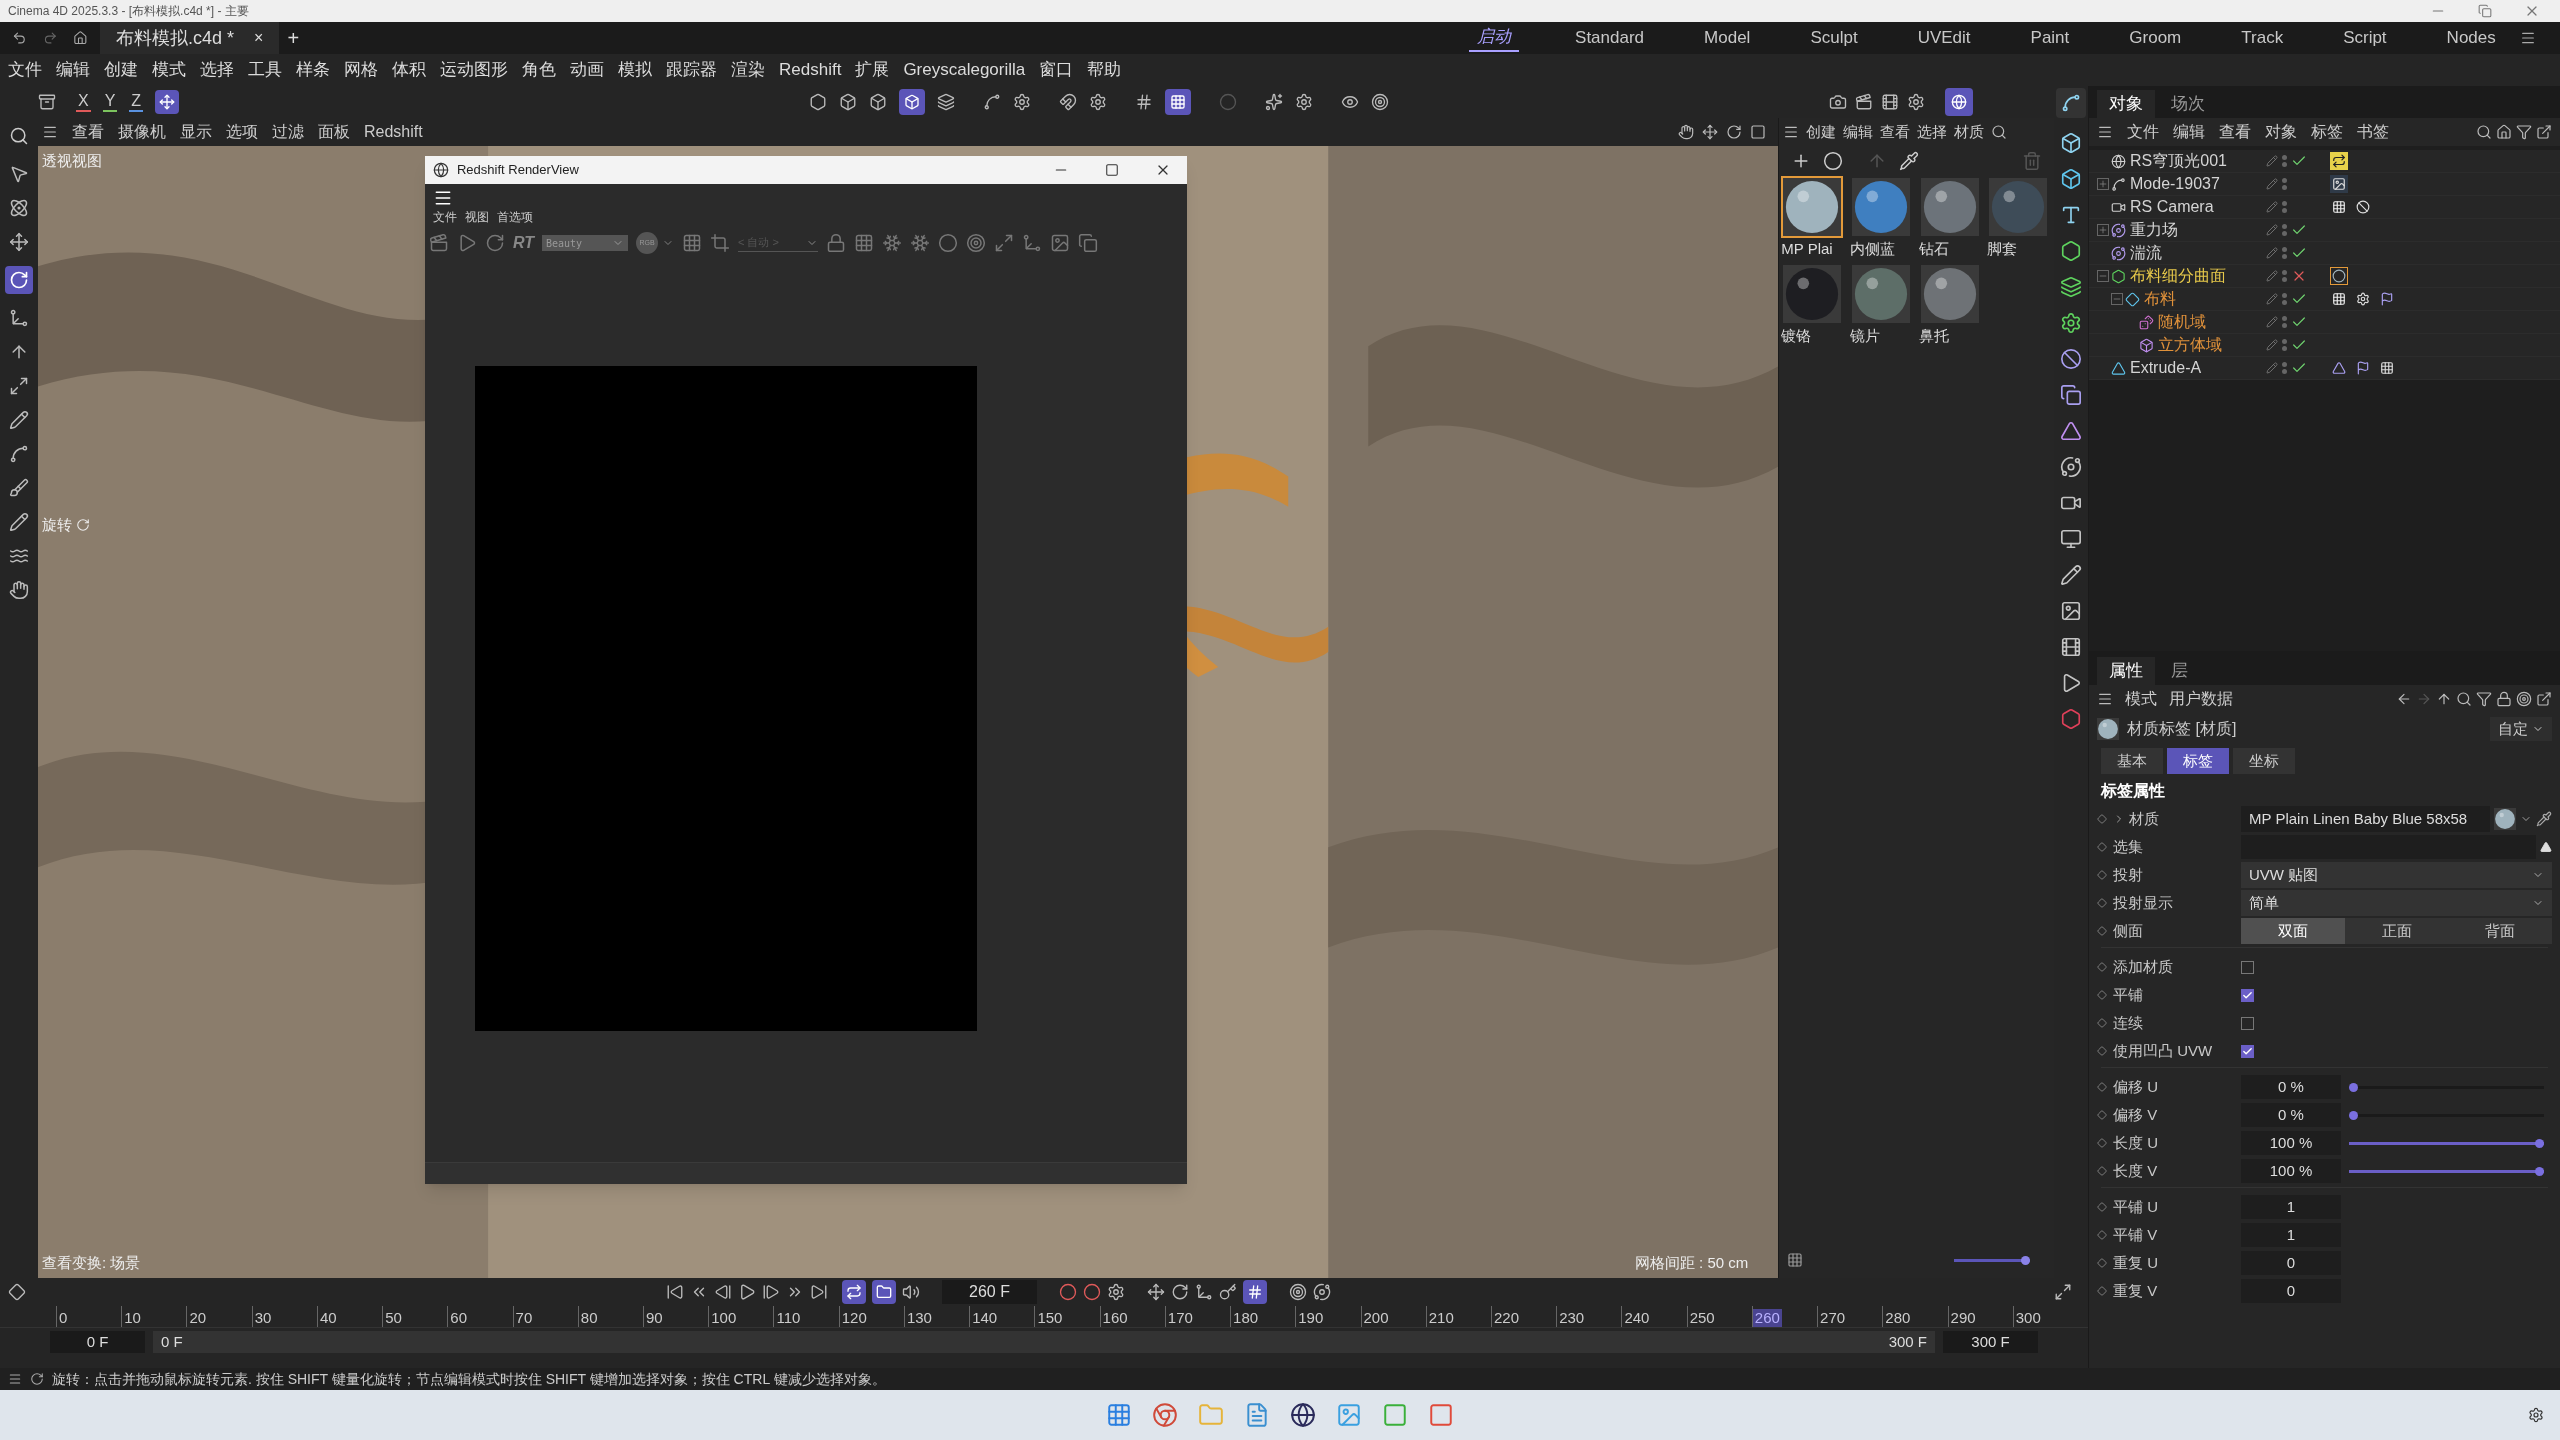 This screenshot has height=1440, width=2560. What do you see at coordinates (2373, 132) in the screenshot?
I see `menu-item: 书签` at bounding box center [2373, 132].